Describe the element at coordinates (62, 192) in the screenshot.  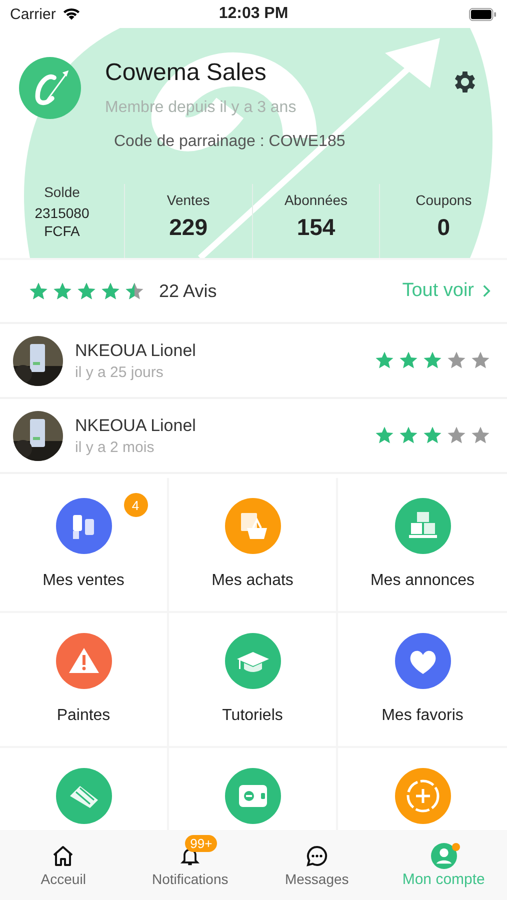
I see `stat-label: Solde` at that location.